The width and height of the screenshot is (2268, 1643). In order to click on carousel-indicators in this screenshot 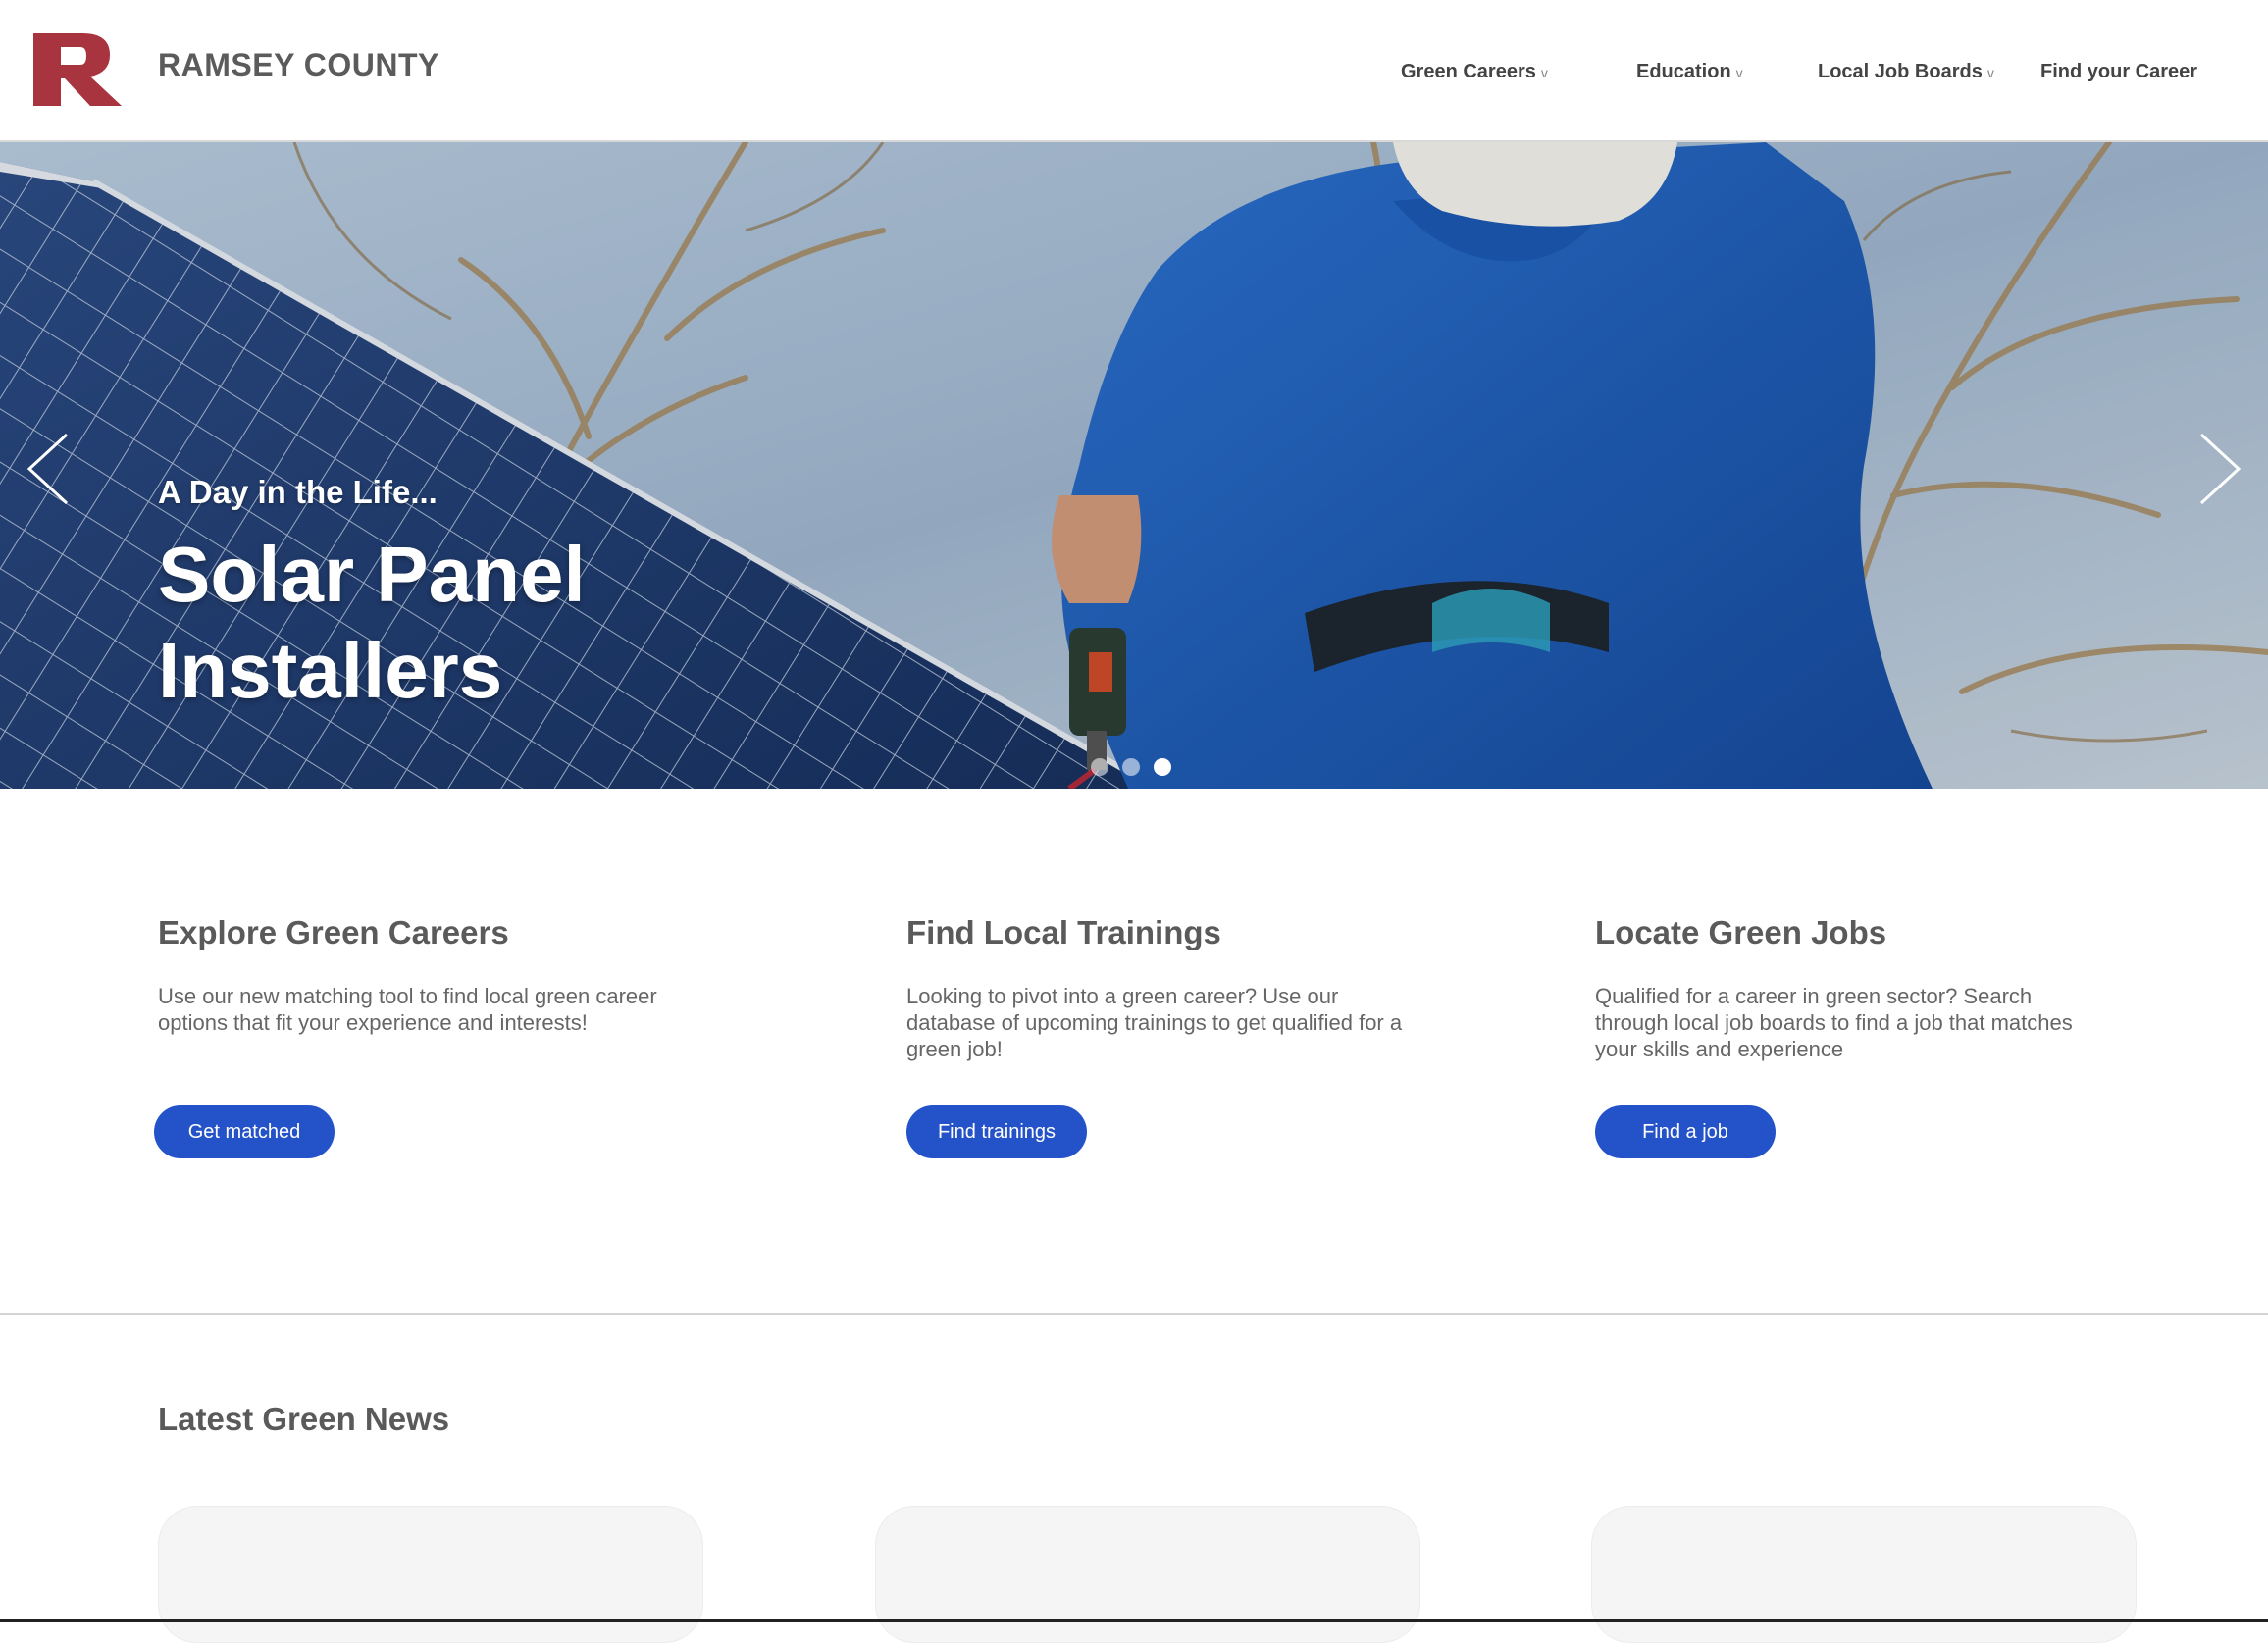, I will do `click(1131, 767)`.